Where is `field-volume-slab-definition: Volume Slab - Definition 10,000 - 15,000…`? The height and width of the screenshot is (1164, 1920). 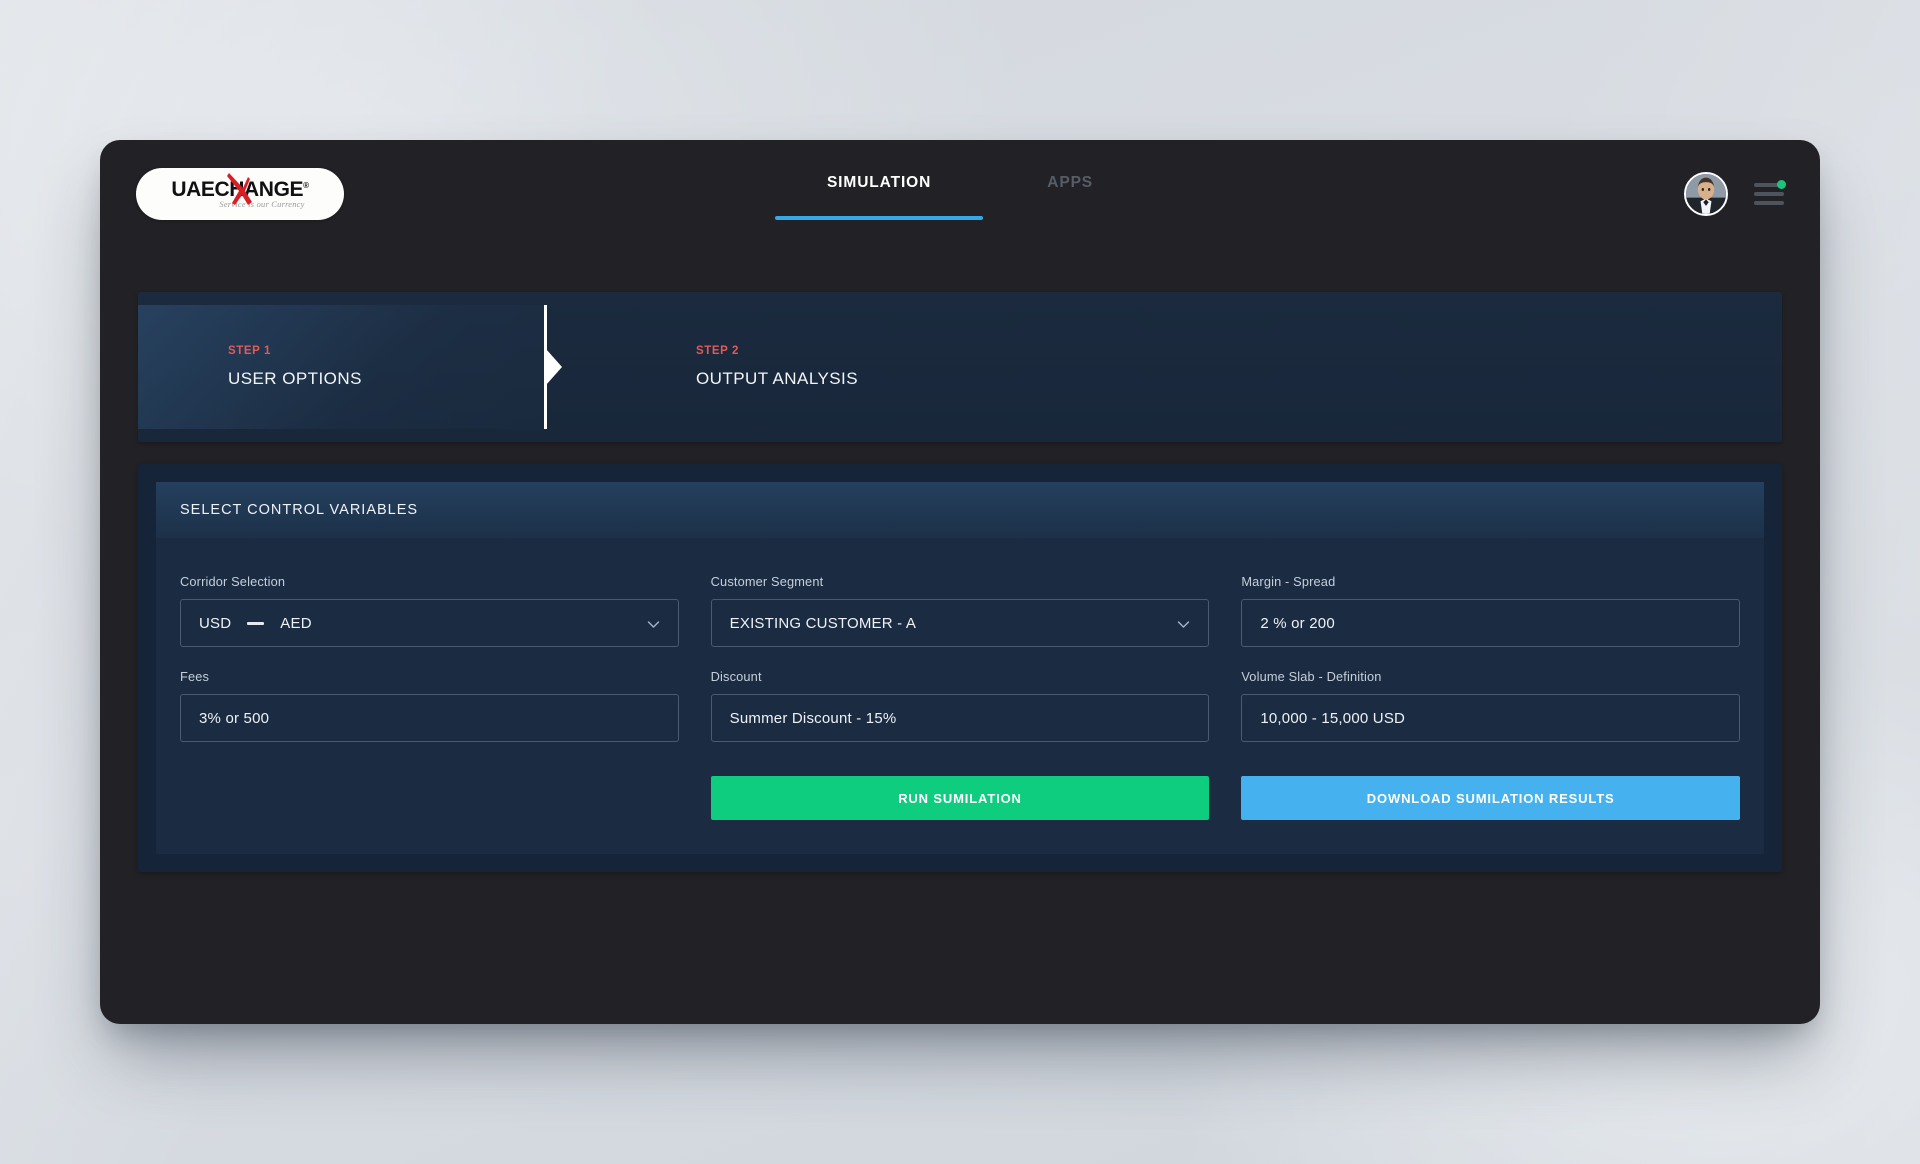 field-volume-slab-definition: Volume Slab - Definition 10,000 - 15,000… is located at coordinates (1490, 705).